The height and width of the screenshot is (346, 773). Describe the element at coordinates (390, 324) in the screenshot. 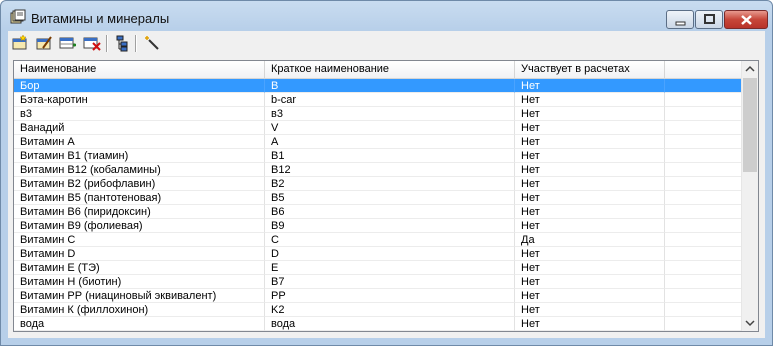

I see `cell-short-name: вода` at that location.